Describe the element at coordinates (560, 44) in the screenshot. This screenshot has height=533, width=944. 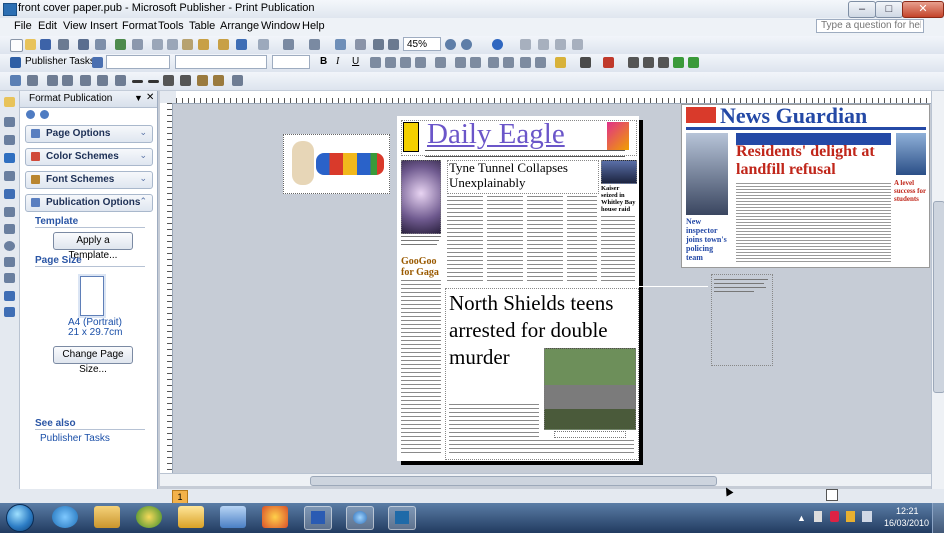
I see `previous-text-box-icon` at that location.